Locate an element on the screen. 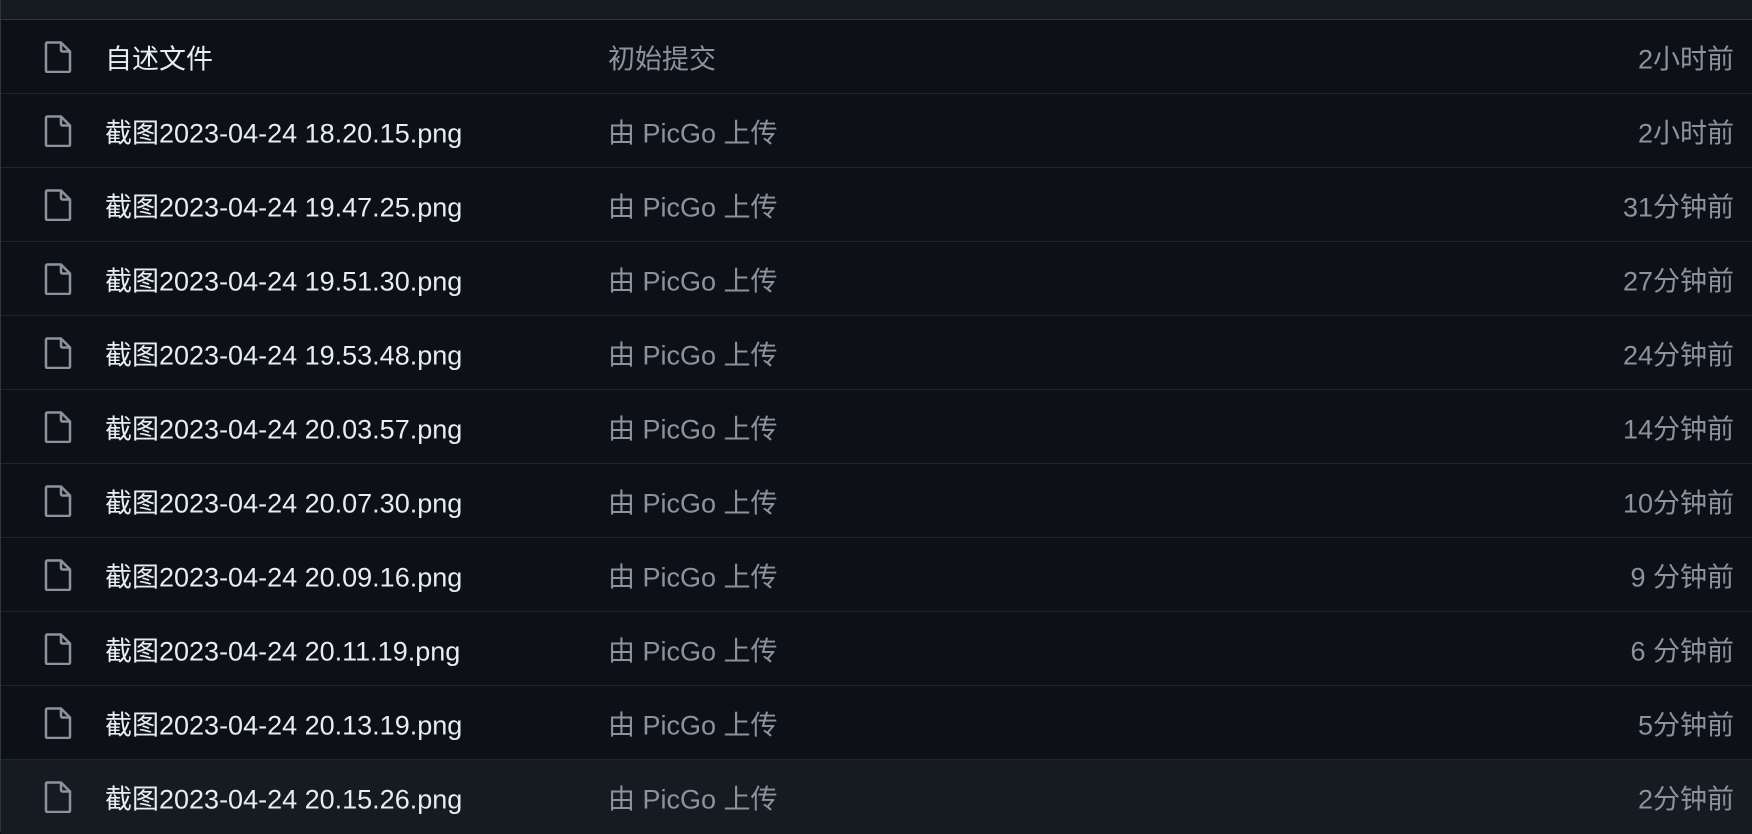 The width and height of the screenshot is (1752, 834). file-name-link: 截图2023-04-24 20.07.30.png is located at coordinates (283, 500).